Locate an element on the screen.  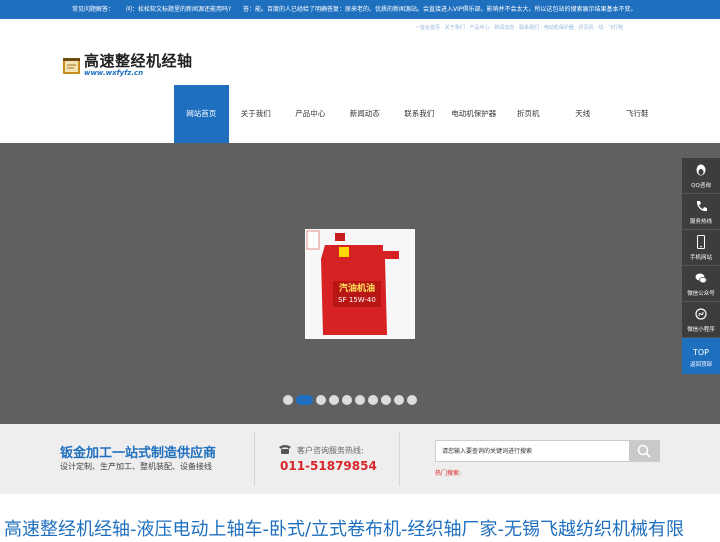
slogan: 钣金加工一站式制造供应商 is located at coordinates (138, 453).